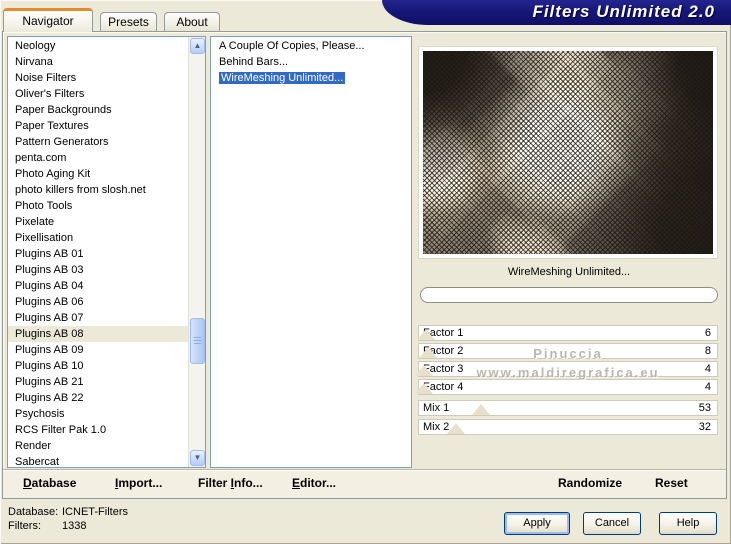  I want to click on param-value: 53, so click(704, 408).